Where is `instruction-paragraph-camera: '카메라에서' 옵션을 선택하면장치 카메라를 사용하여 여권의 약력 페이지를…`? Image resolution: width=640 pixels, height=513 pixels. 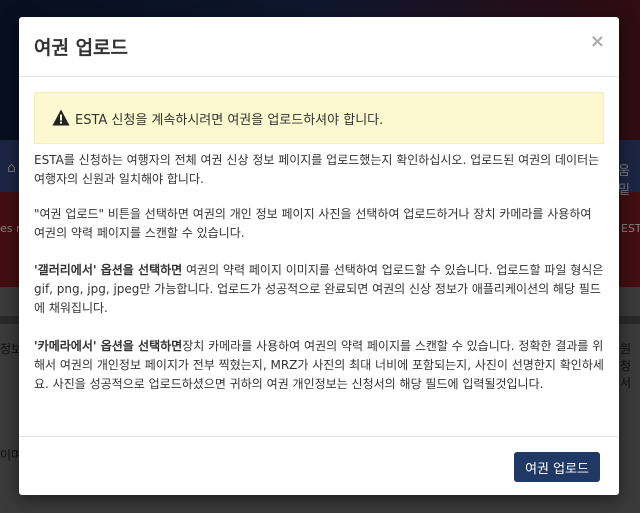
instruction-paragraph-camera: '카메라에서' 옵션을 선택하면장치 카메라를 사용하여 여권의 약력 페이지를… is located at coordinates (320, 365).